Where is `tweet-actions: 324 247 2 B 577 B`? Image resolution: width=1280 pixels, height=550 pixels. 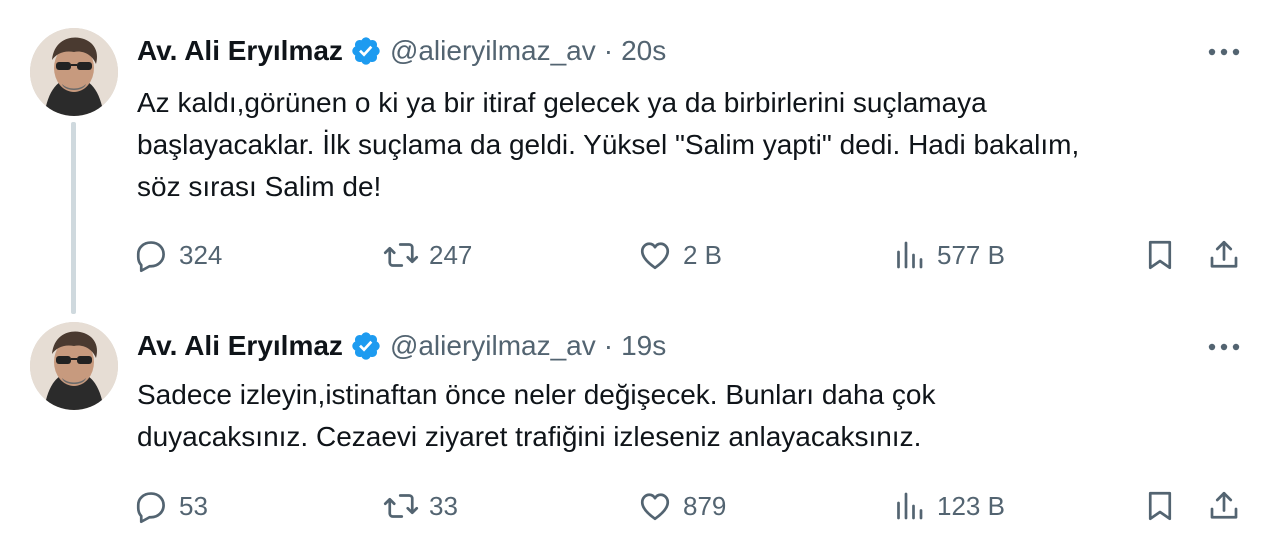
tweet-actions: 324 247 2 B 577 B is located at coordinates (695, 255).